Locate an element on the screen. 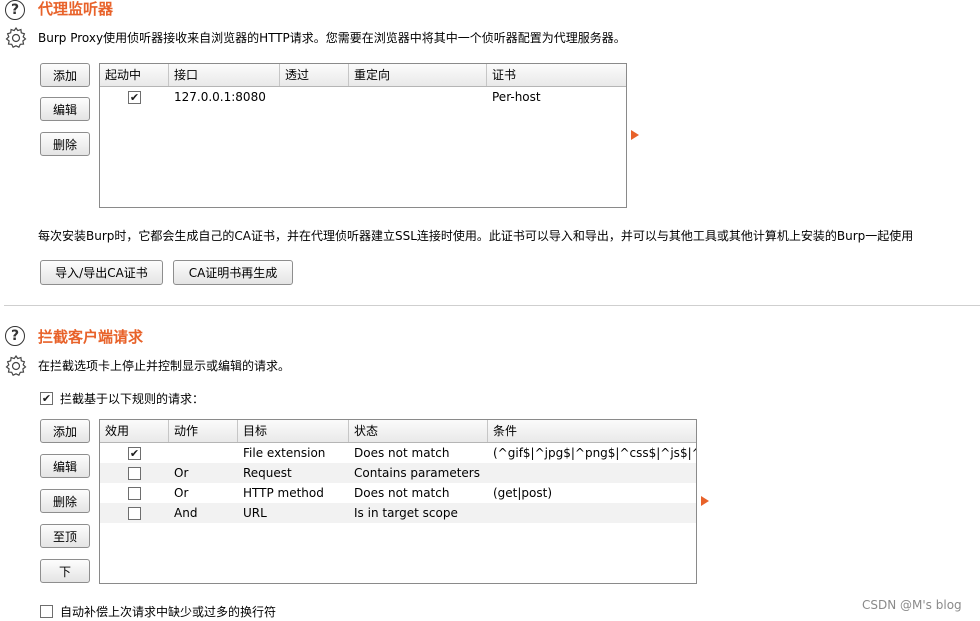 The width and height of the screenshot is (980, 621). table-row: And URL Is in target scope is located at coordinates (398, 513).